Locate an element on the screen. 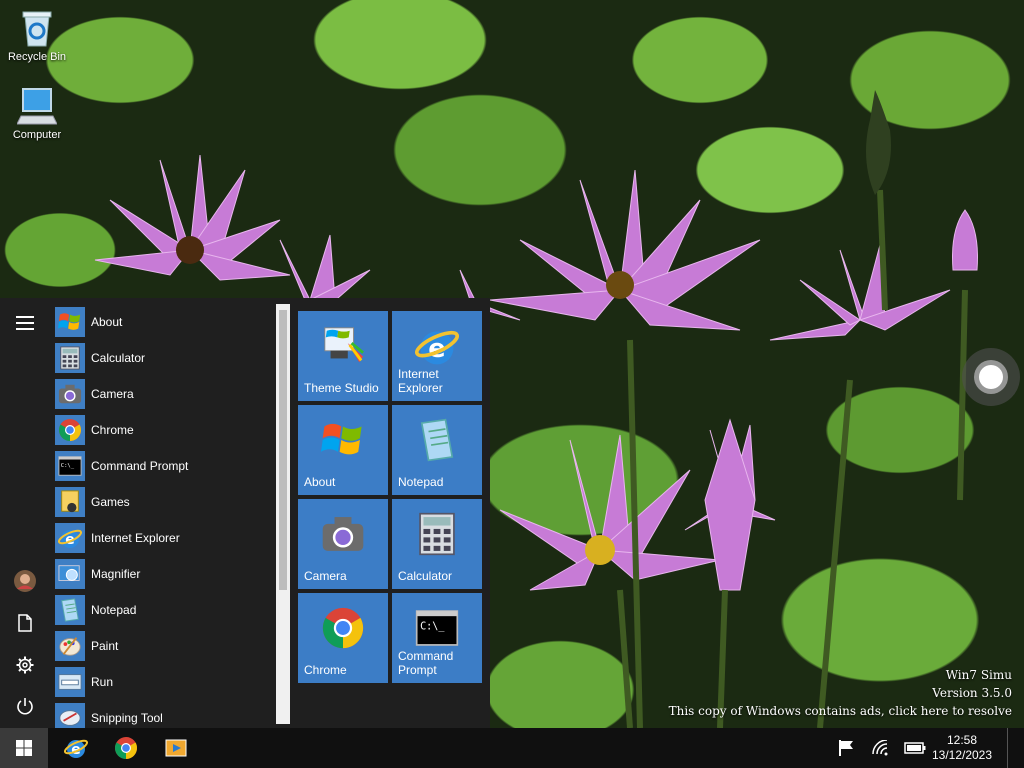  media-player-icon is located at coordinates (176, 748).